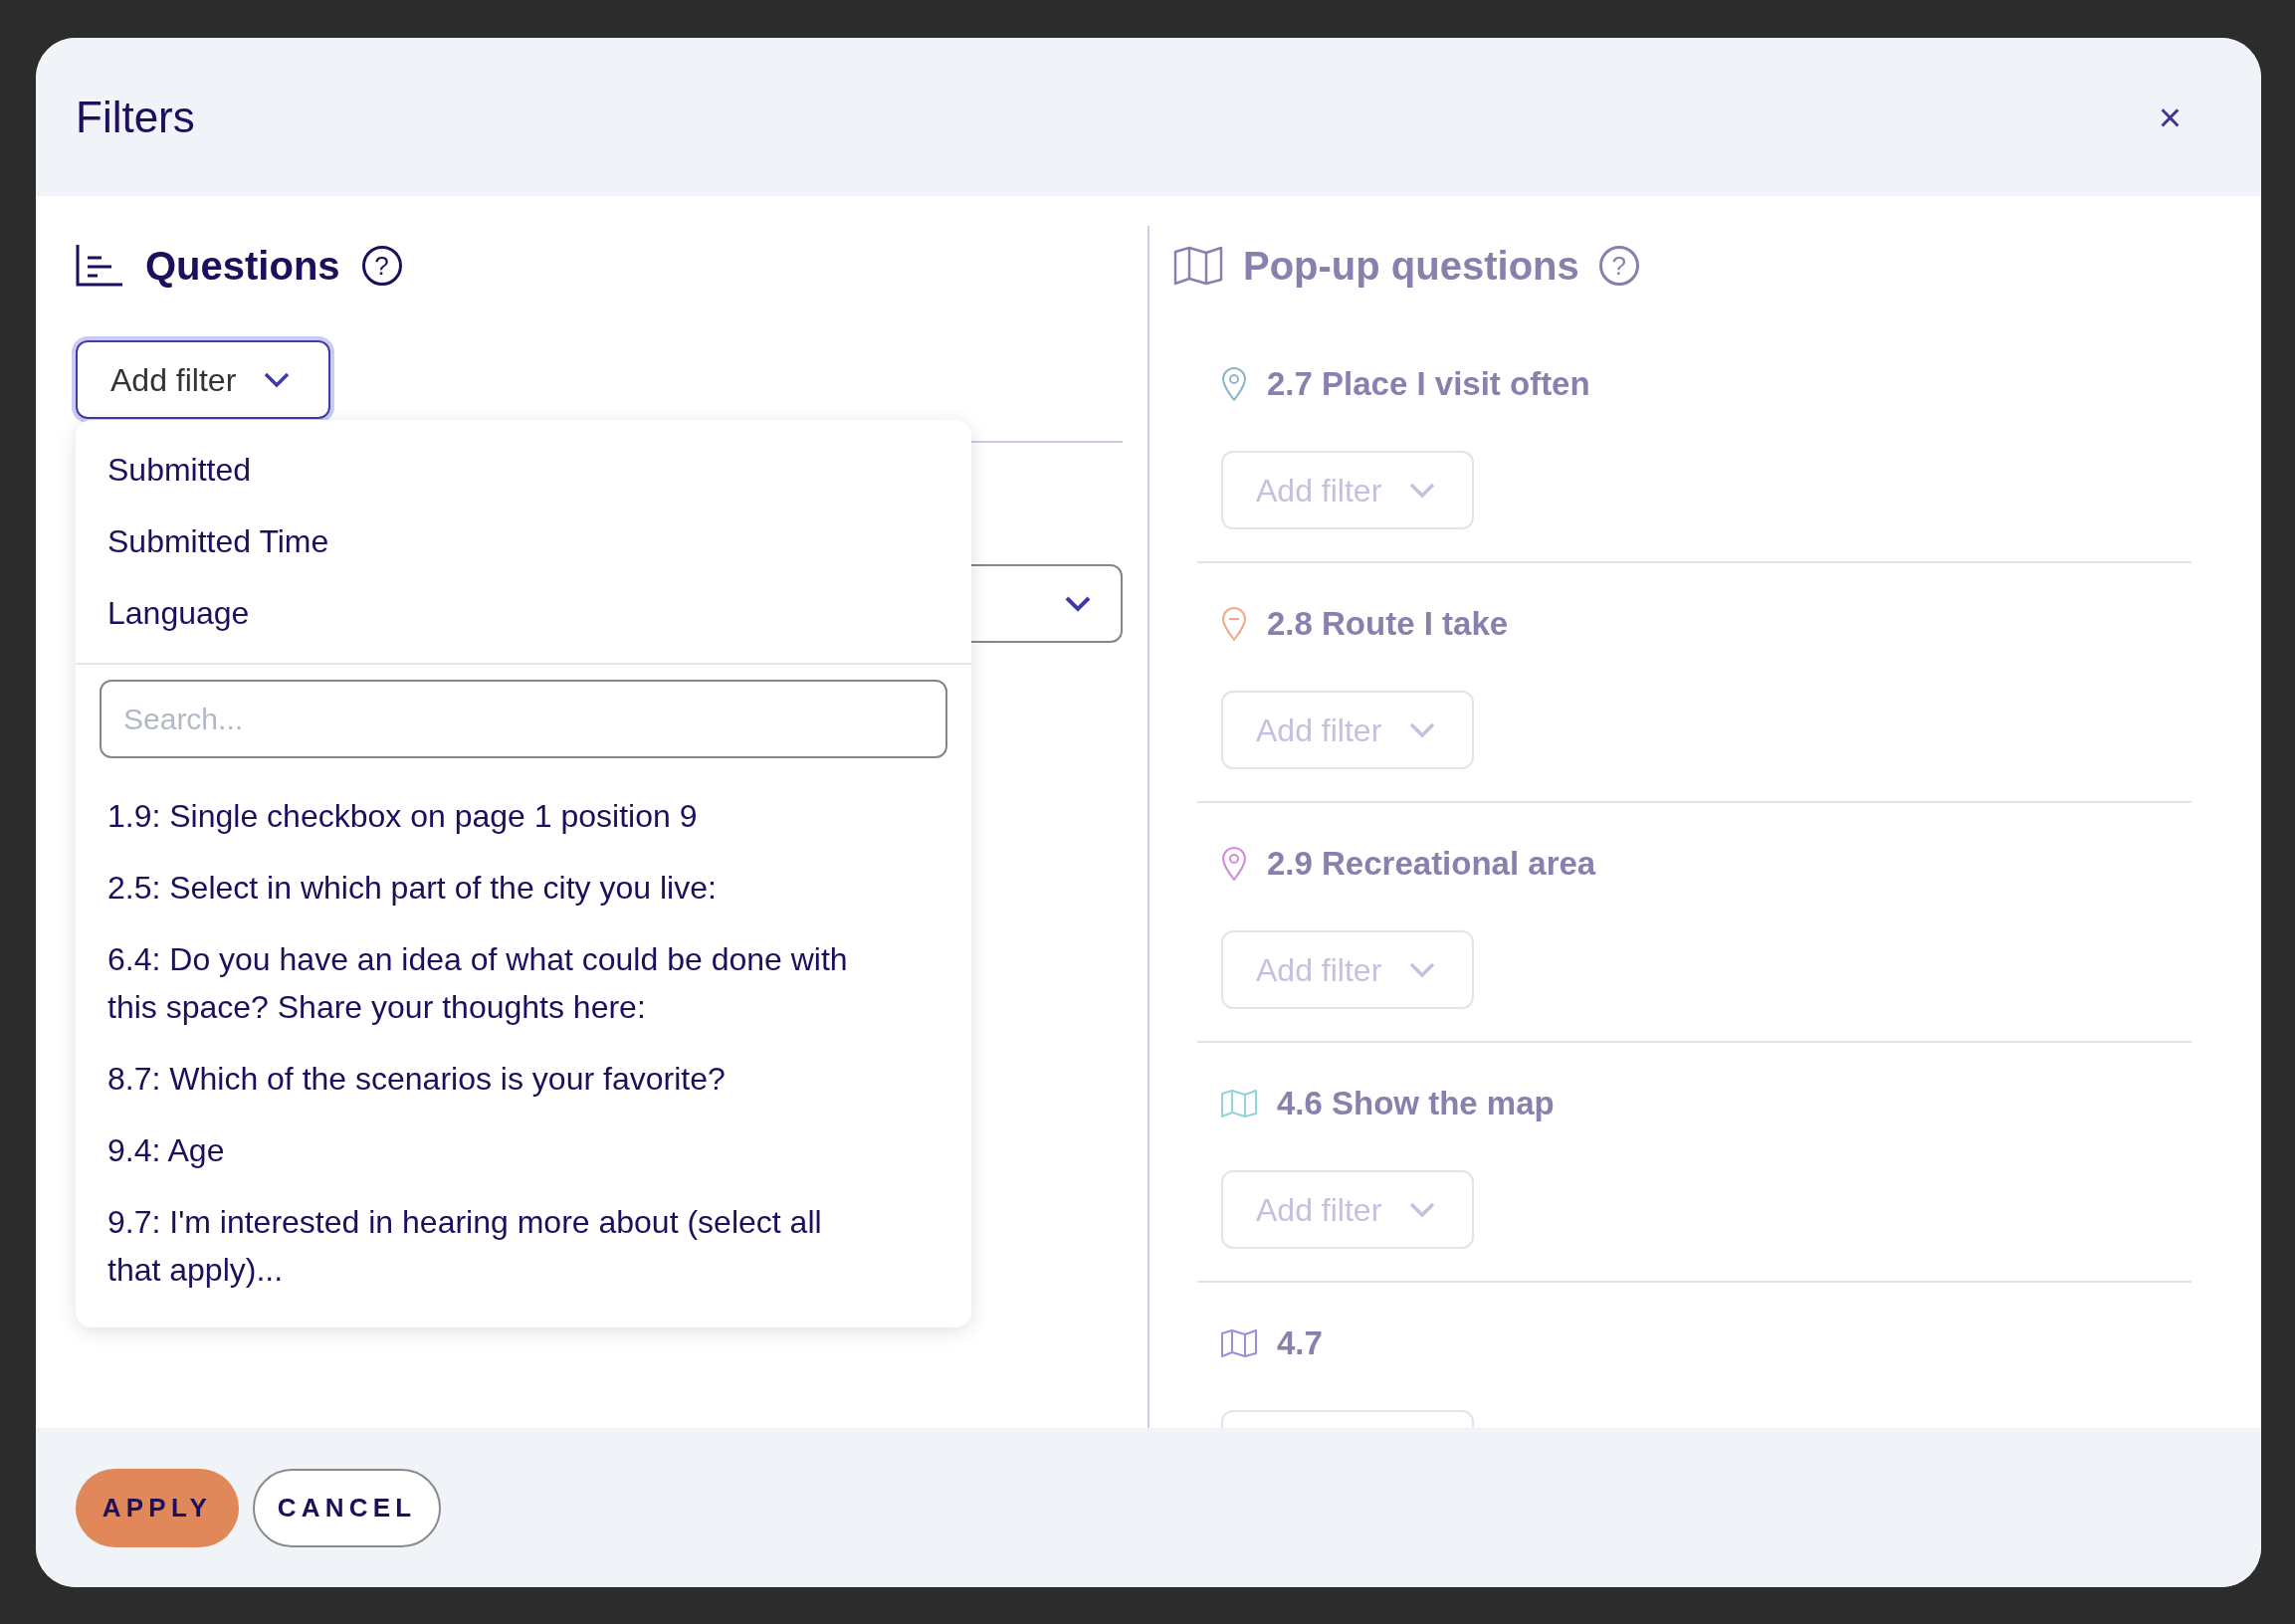 The image size is (2295, 1624). Describe the element at coordinates (2170, 117) in the screenshot. I see `close-button: ×` at that location.